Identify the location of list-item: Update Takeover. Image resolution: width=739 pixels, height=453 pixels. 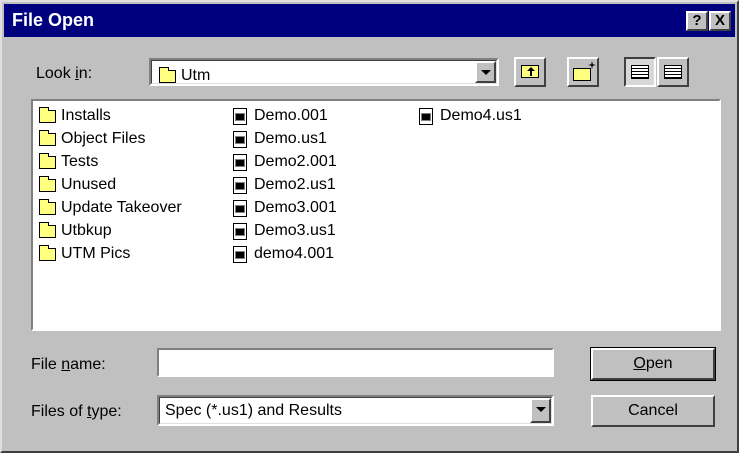
(110, 208).